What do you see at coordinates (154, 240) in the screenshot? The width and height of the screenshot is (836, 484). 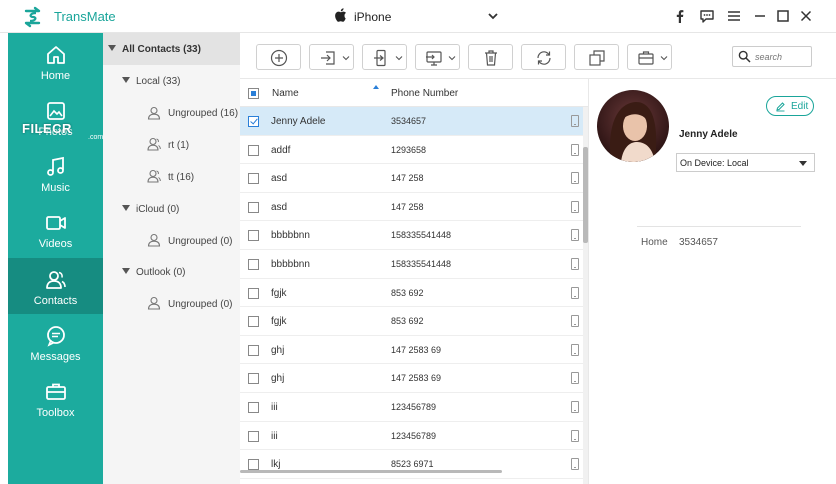 I see `group-icon` at bounding box center [154, 240].